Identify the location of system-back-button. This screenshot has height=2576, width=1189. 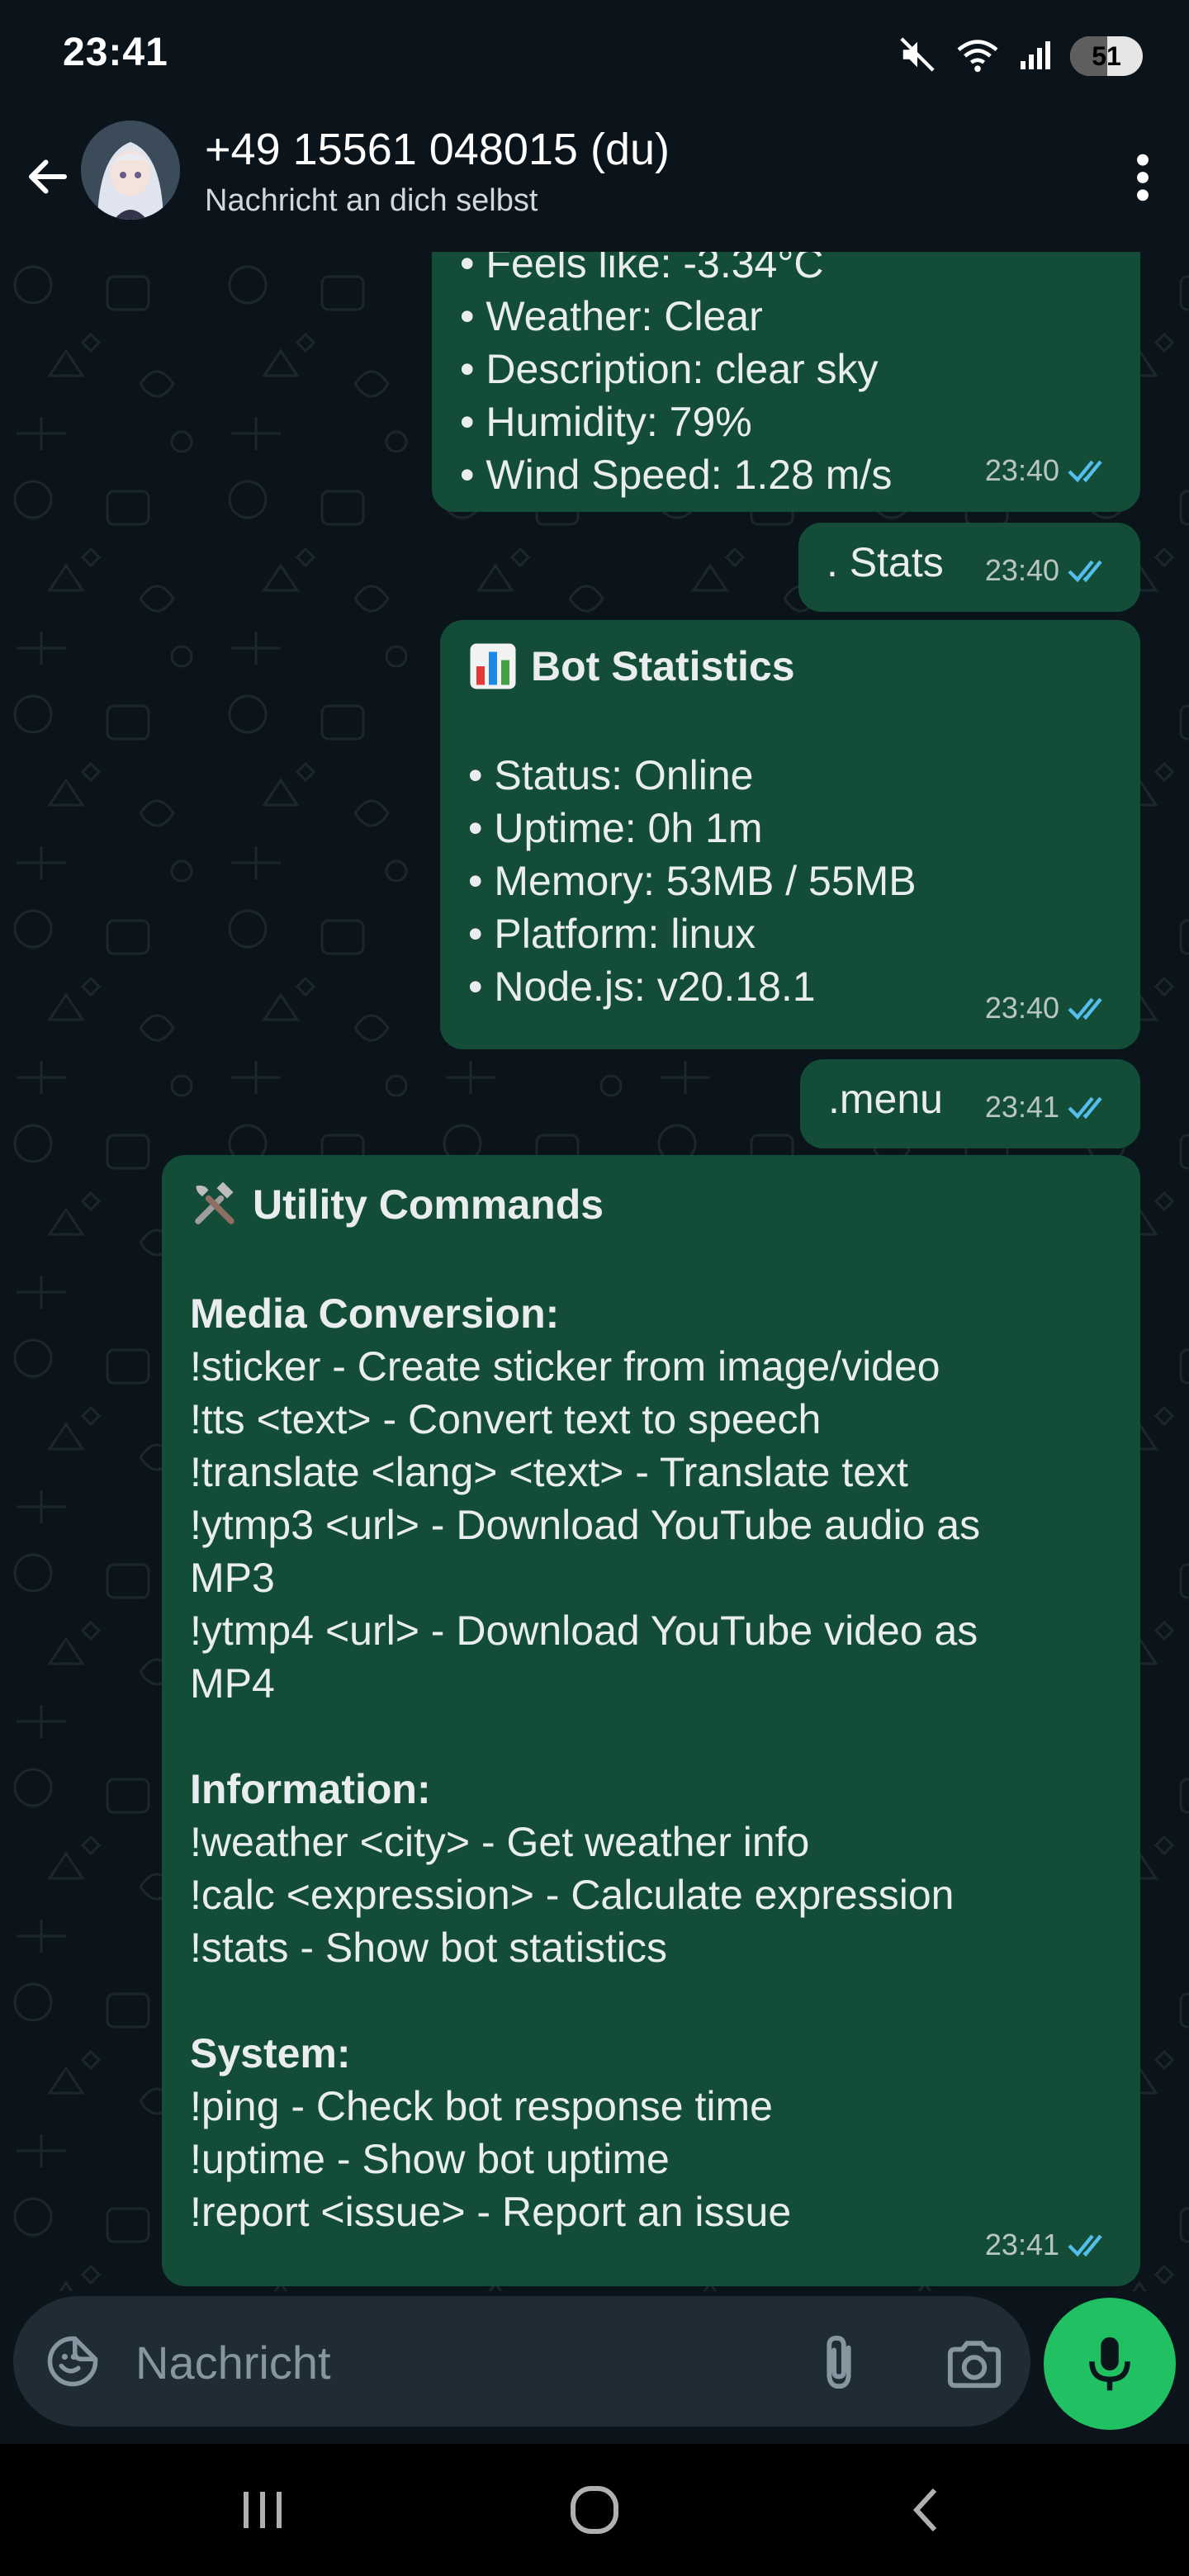
(926, 2510).